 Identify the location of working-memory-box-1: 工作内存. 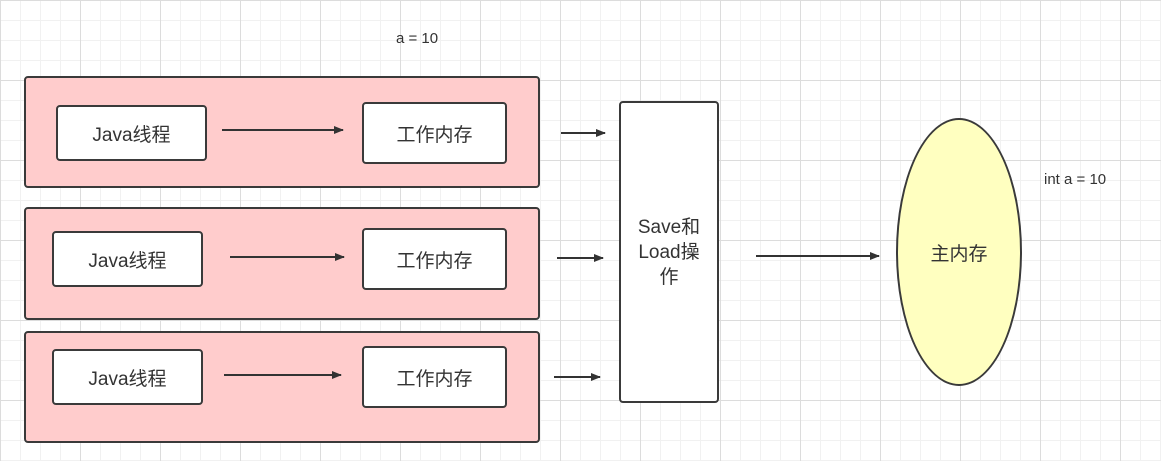
(434, 133).